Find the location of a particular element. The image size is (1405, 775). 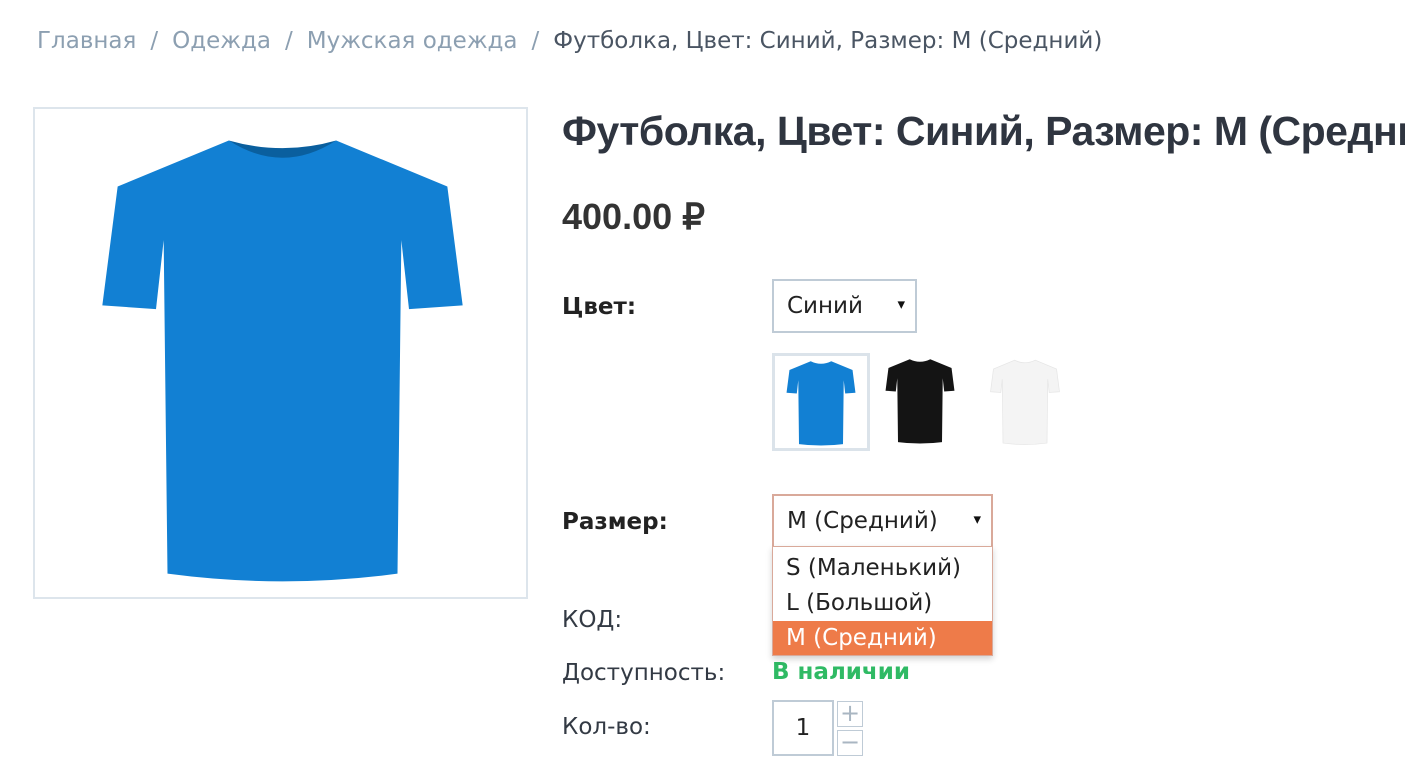

color-swatch-blue is located at coordinates (821, 402).